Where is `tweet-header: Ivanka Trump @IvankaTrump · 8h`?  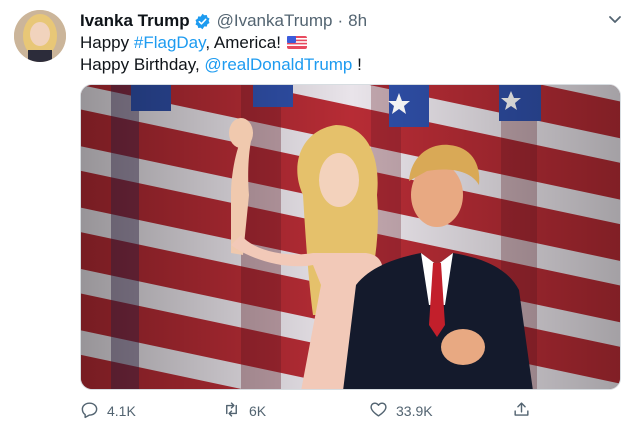
tweet-header: Ivanka Trump @IvankaTrump · 8h is located at coordinates (223, 21).